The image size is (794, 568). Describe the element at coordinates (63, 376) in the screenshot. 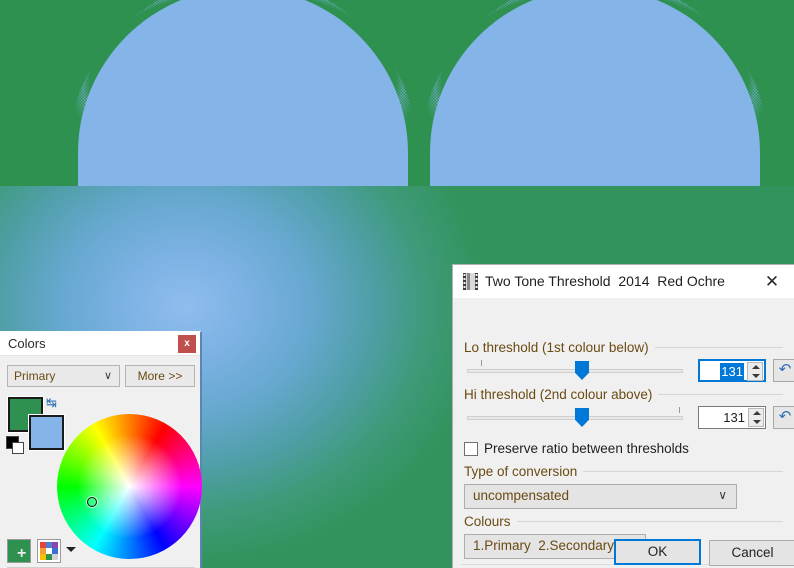

I see `color-mode-select: Primary ∨` at that location.